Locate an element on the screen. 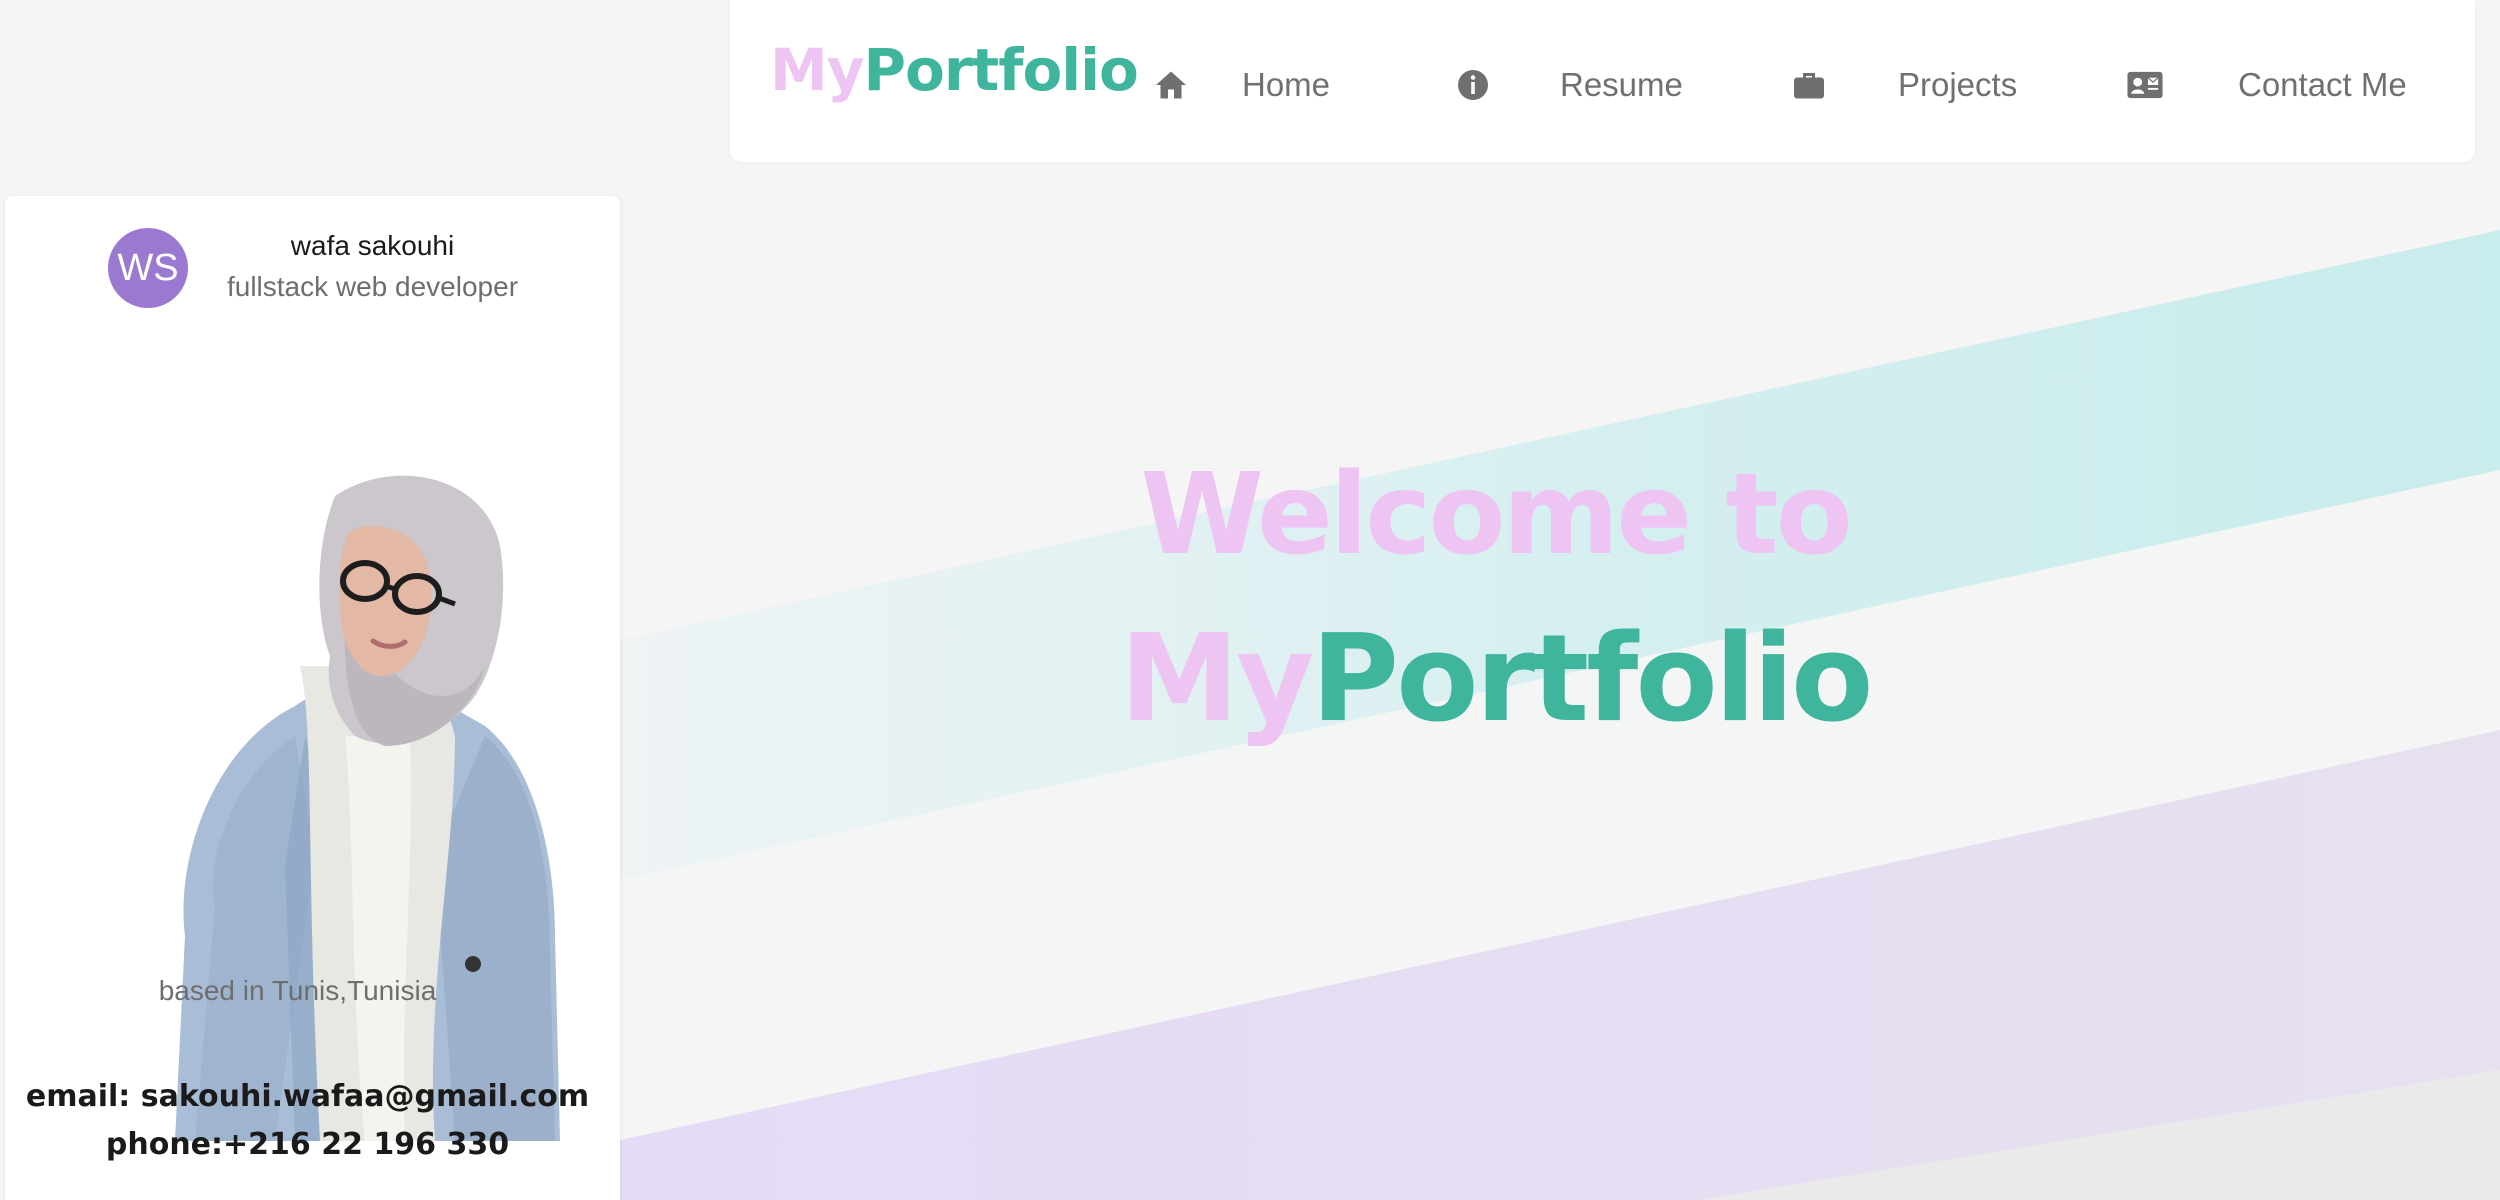 This screenshot has height=1200, width=2500. hero-welcome: Welcome to is located at coordinates (1496, 515).